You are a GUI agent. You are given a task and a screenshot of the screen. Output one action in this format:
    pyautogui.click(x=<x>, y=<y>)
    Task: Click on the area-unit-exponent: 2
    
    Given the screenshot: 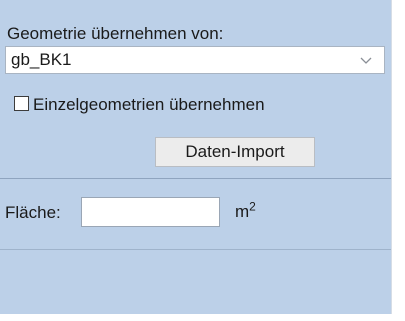 What is the action you would take?
    pyautogui.click(x=252, y=206)
    